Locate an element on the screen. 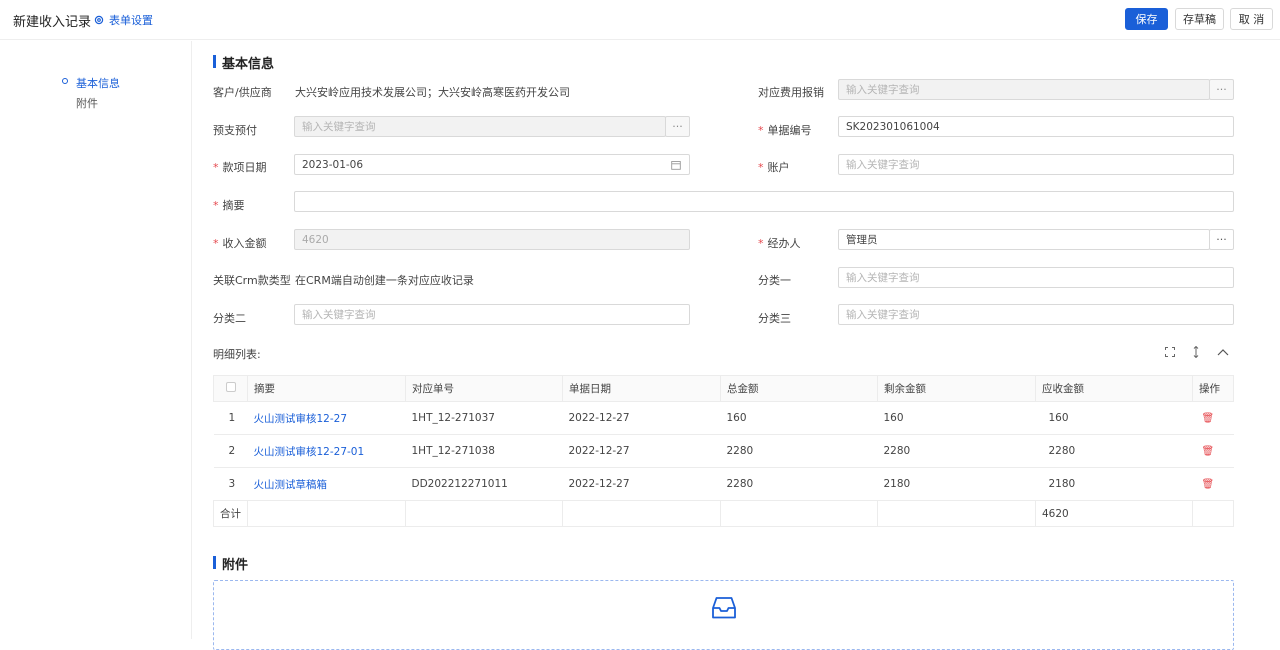 This screenshot has width=1280, height=650. account-input: 输入关键字查询 is located at coordinates (1036, 164).